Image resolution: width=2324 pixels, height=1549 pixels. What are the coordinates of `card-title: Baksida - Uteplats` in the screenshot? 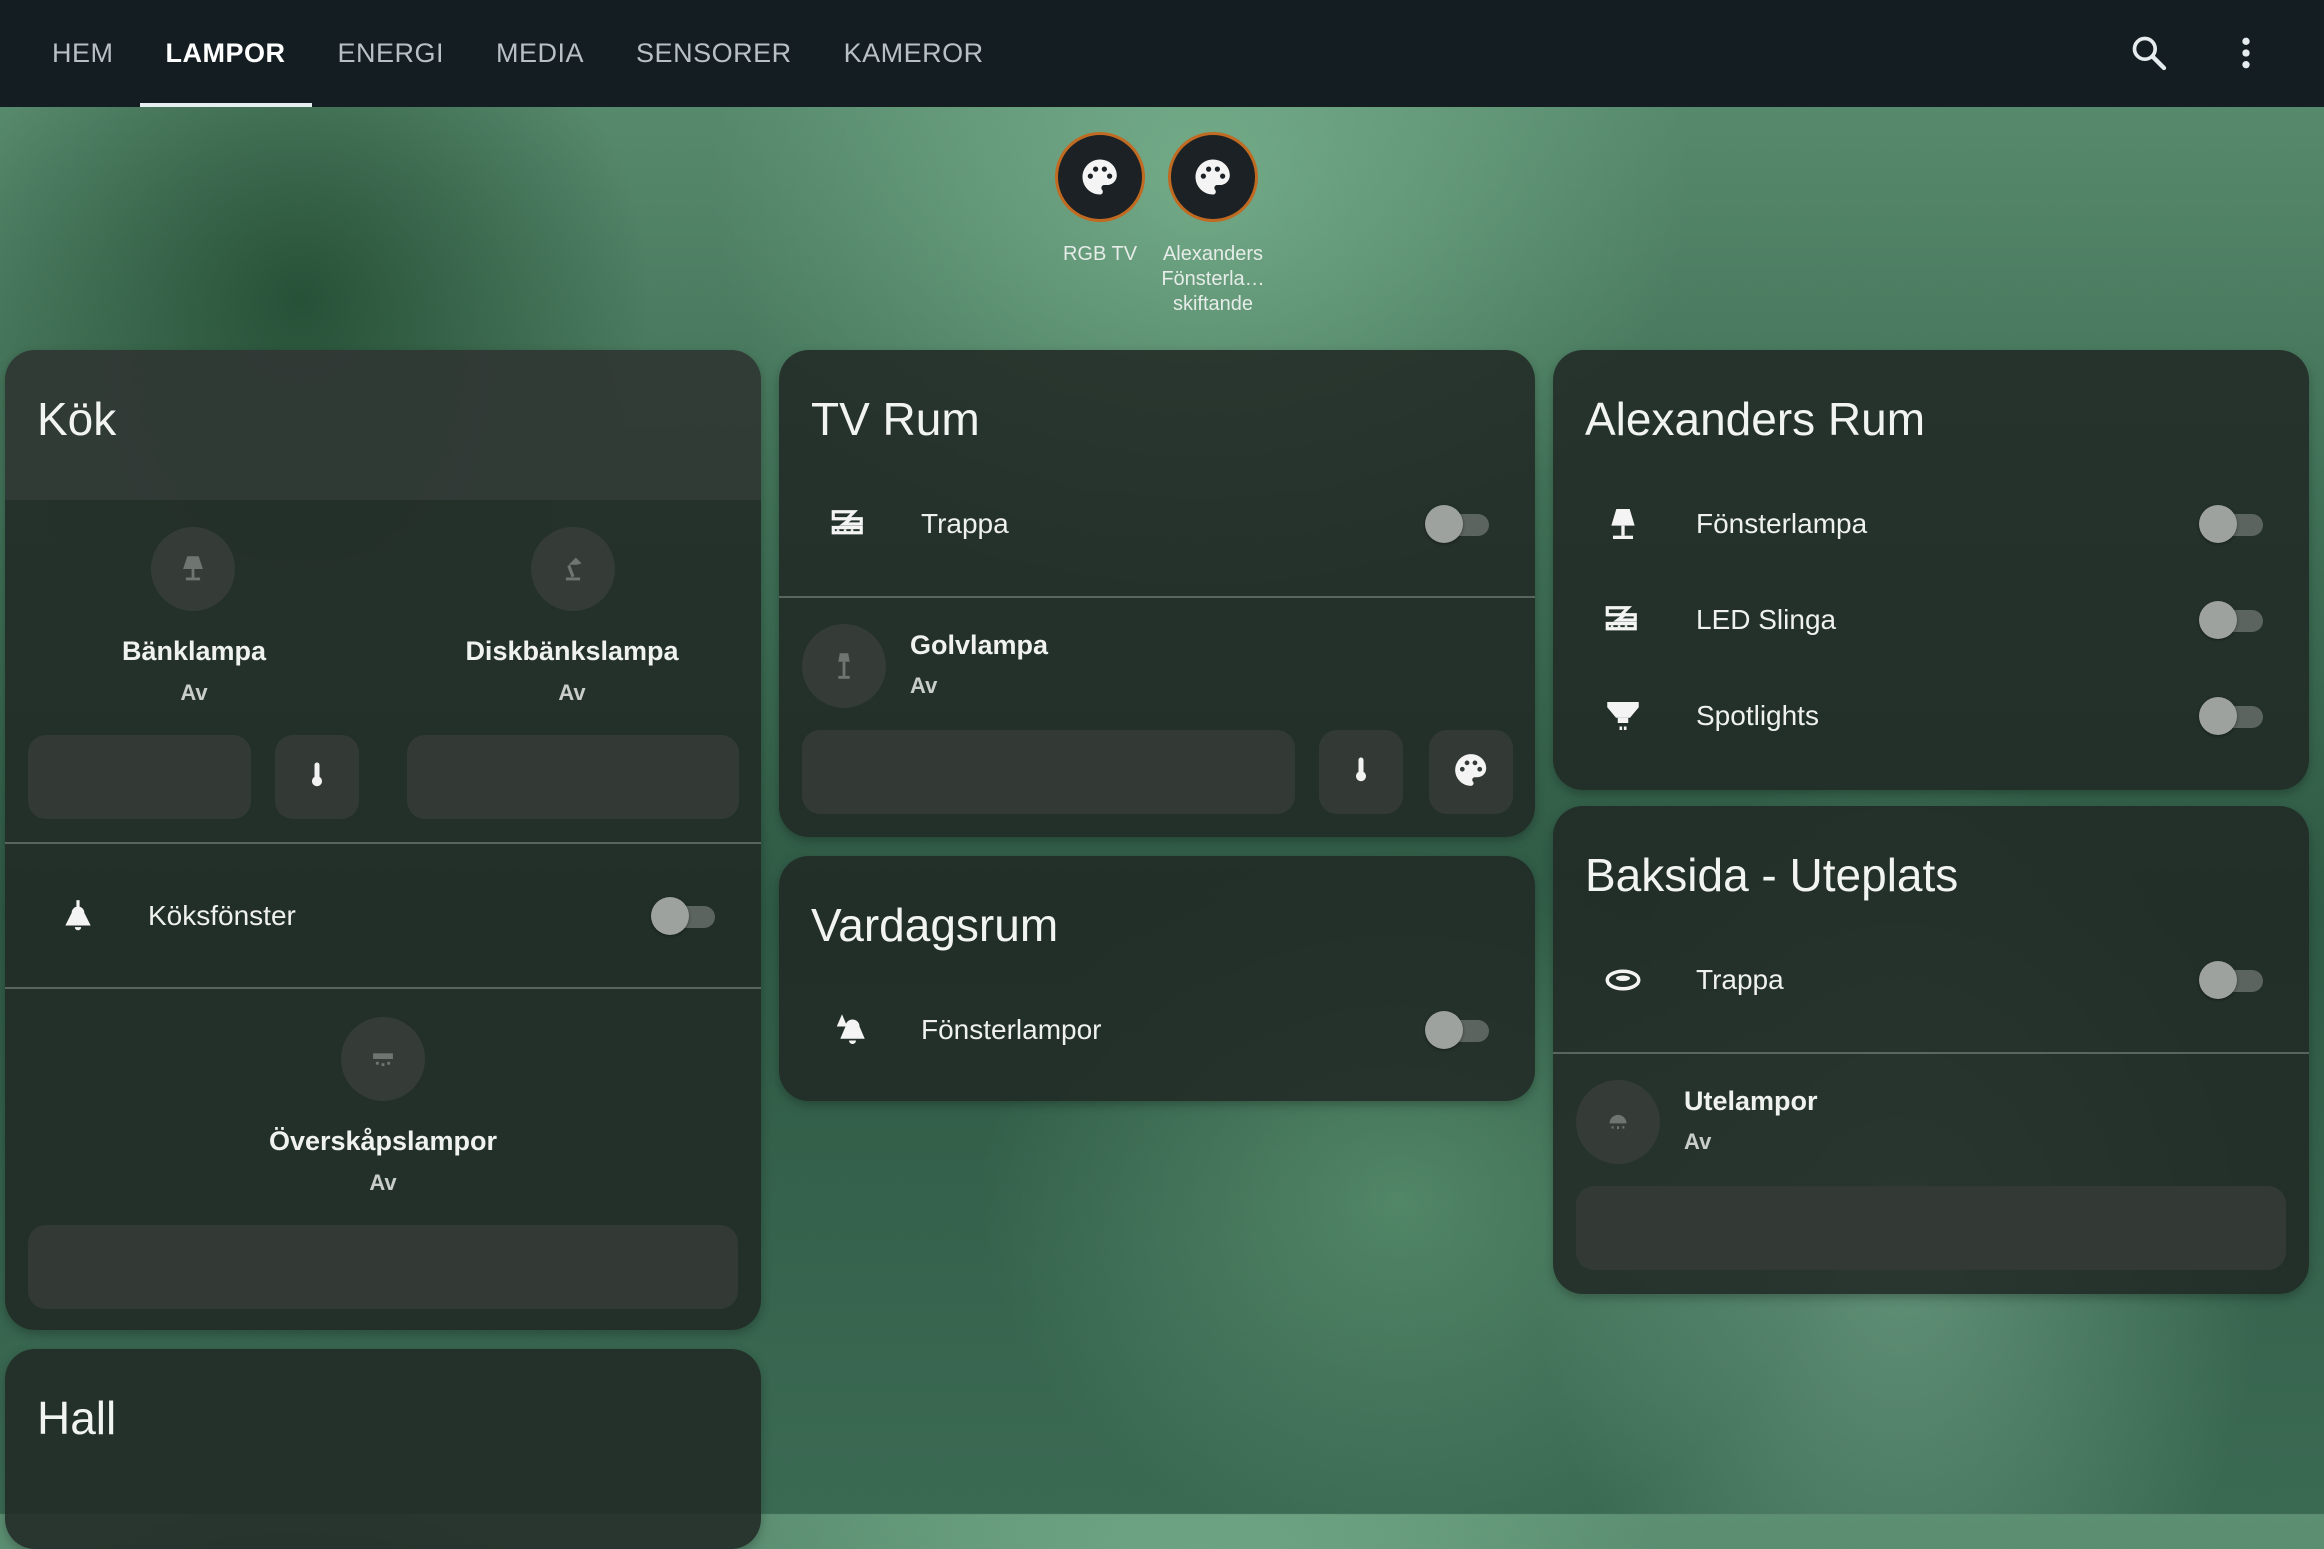 It's located at (1772, 875).